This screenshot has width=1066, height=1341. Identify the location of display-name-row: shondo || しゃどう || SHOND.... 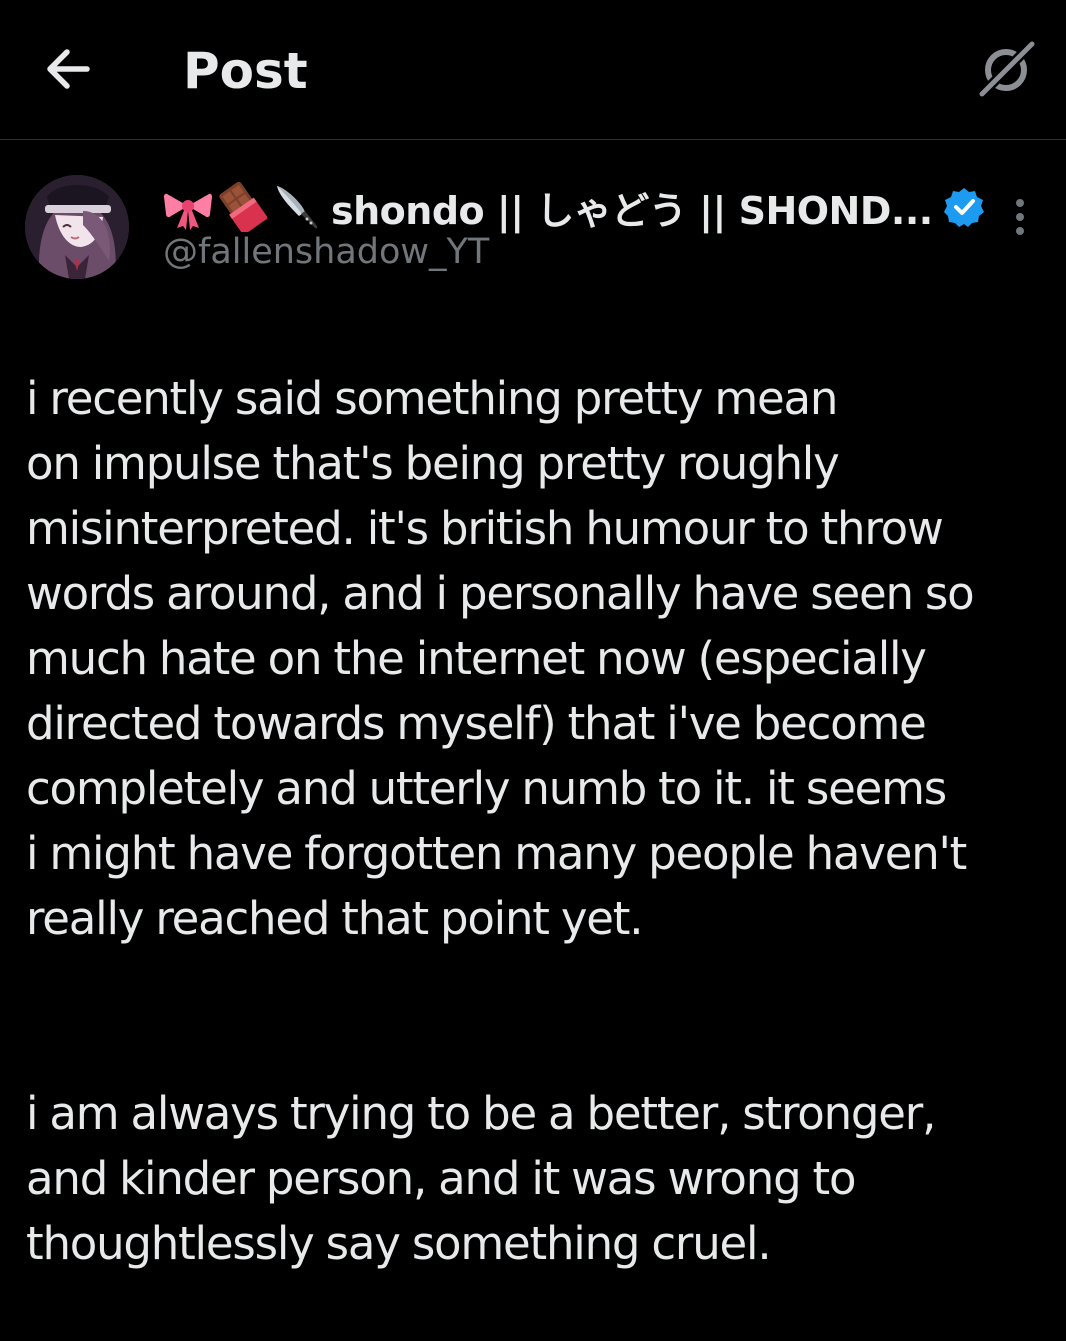
(574, 207).